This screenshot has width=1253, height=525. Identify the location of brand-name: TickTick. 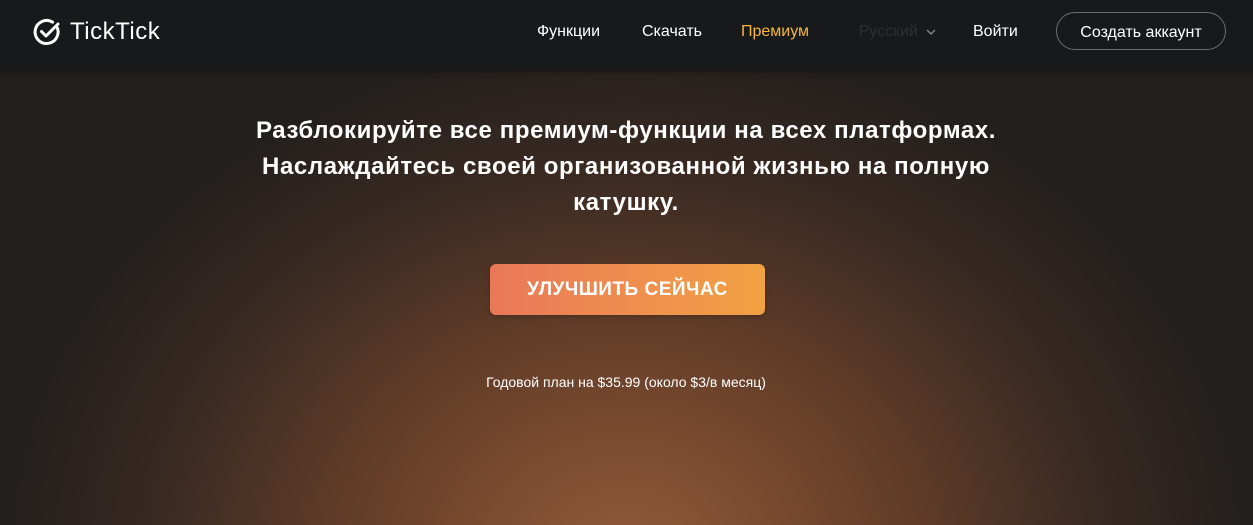
(115, 31).